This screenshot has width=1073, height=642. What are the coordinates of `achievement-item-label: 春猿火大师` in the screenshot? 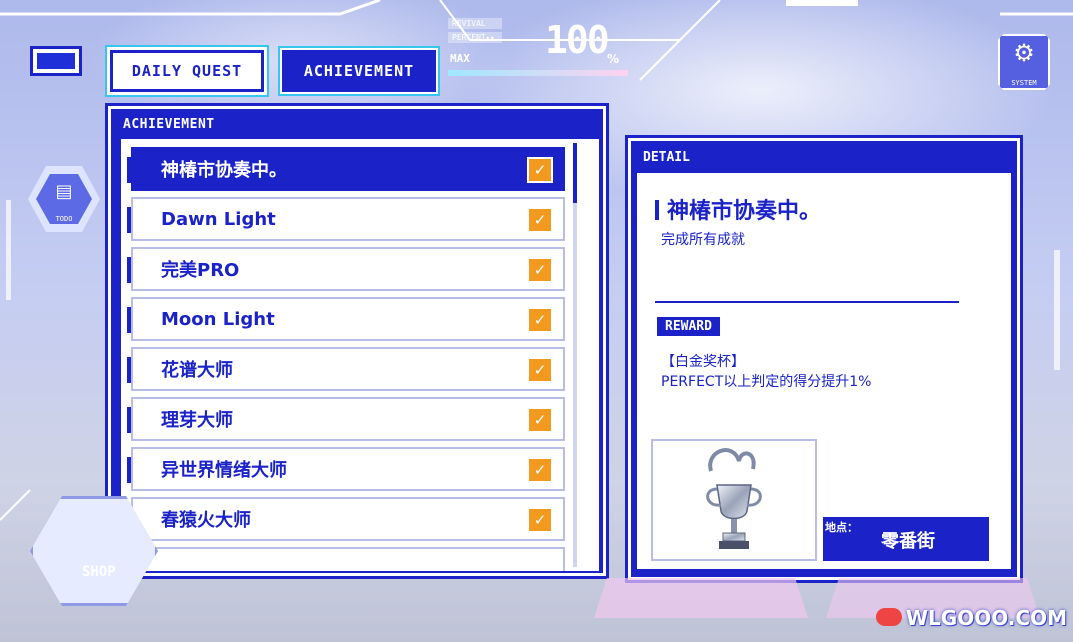 It's located at (206, 520).